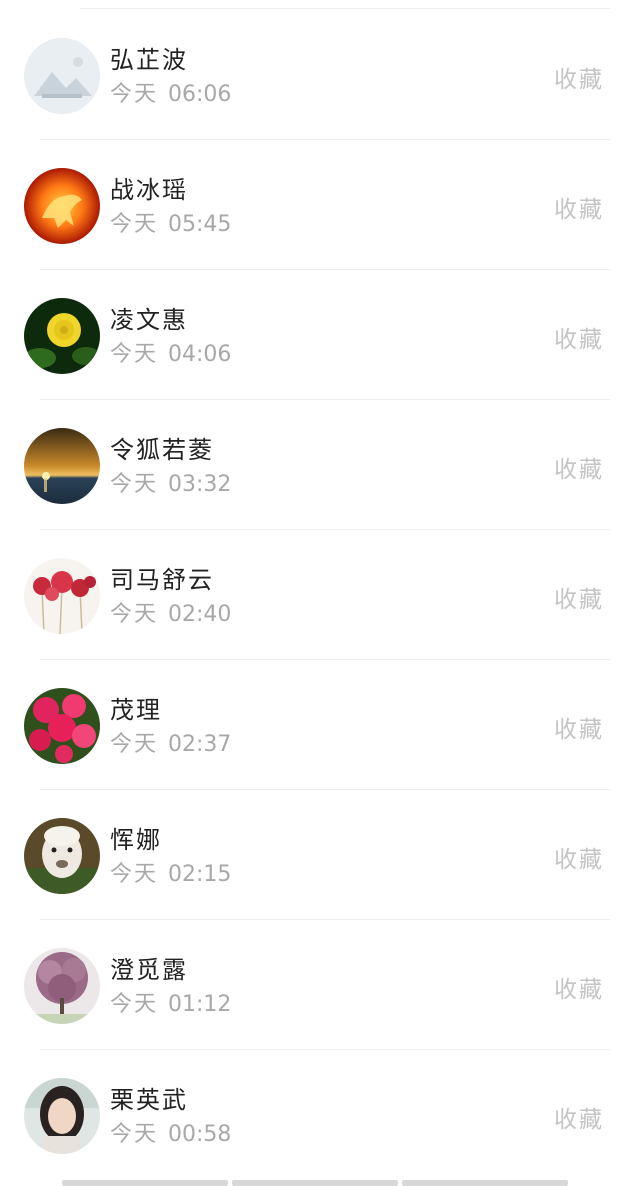  Describe the element at coordinates (62, 726) in the screenshot. I see `pink-flowers-avatar` at that location.